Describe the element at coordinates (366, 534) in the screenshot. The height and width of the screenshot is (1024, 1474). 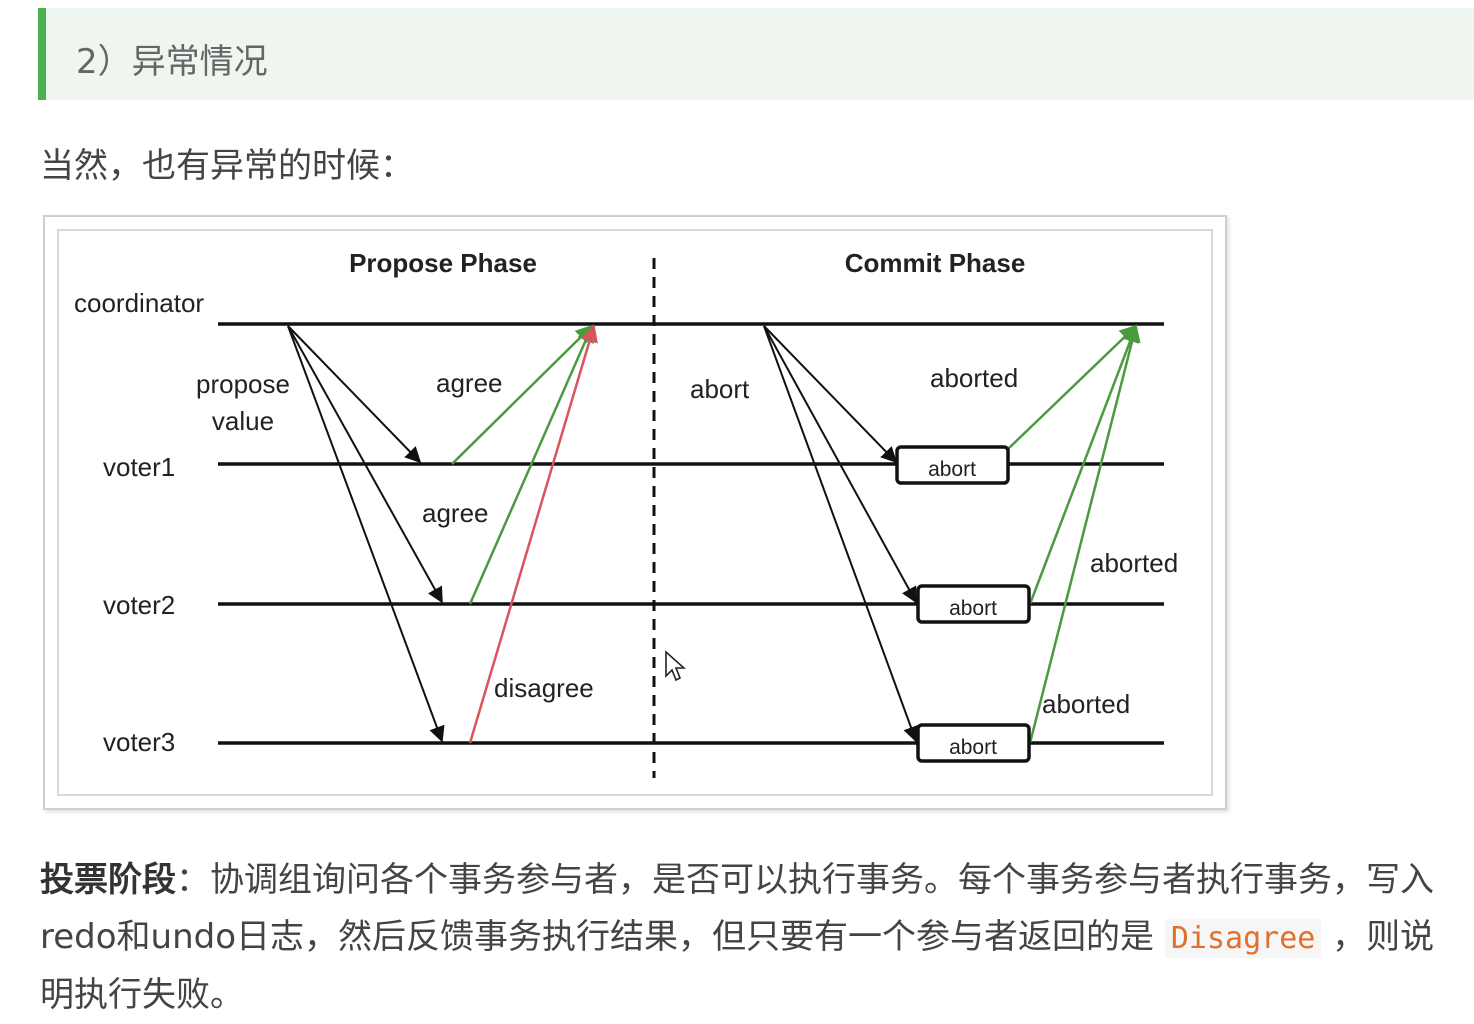
I see `propose-arrow-voter3` at that location.